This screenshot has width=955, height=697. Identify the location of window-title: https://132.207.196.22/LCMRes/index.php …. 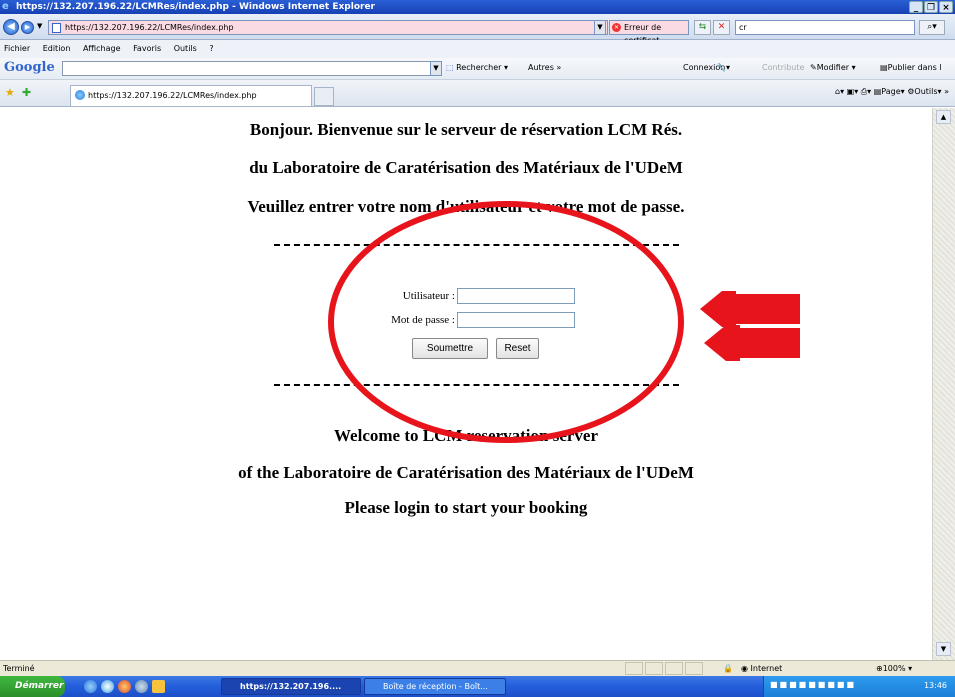
(195, 7).